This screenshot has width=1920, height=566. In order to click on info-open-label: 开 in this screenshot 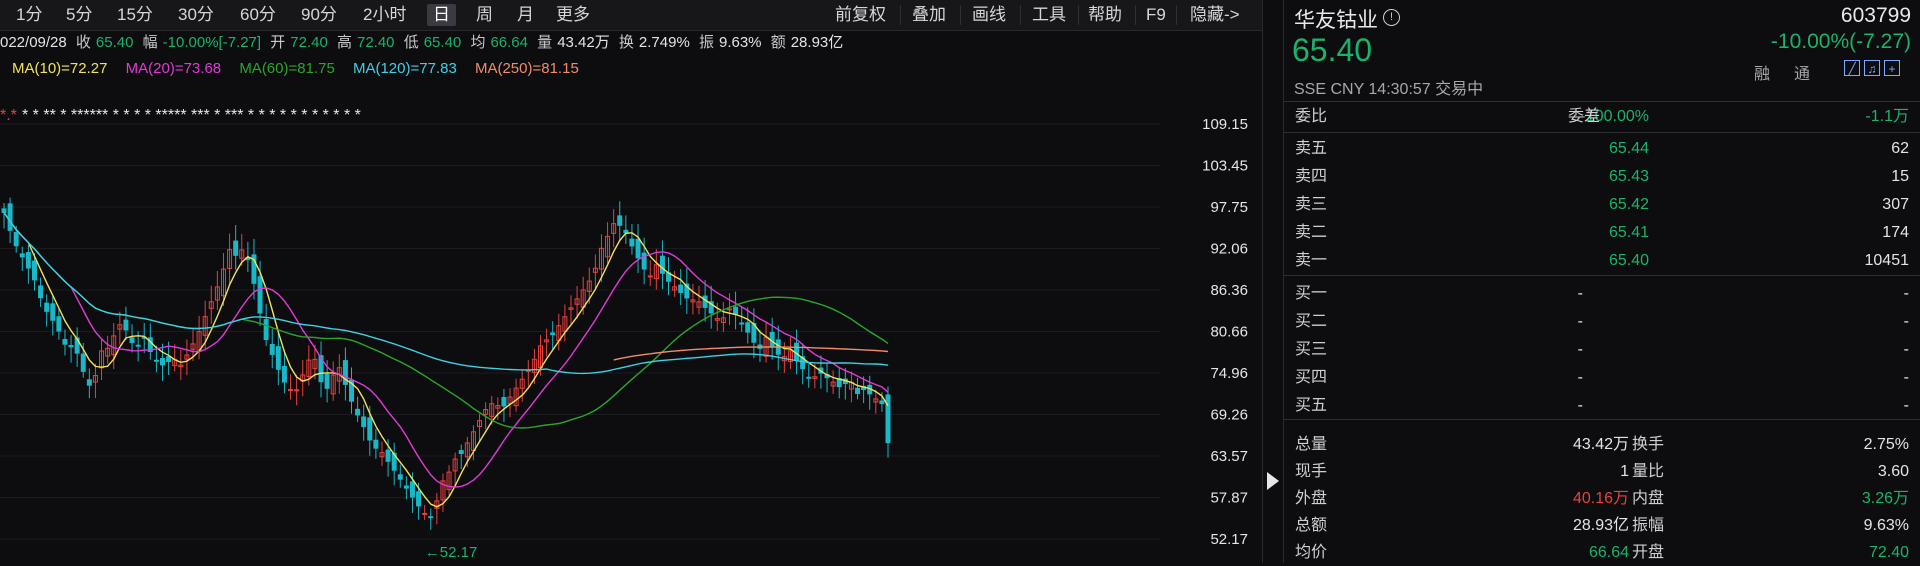, I will do `click(278, 42)`.